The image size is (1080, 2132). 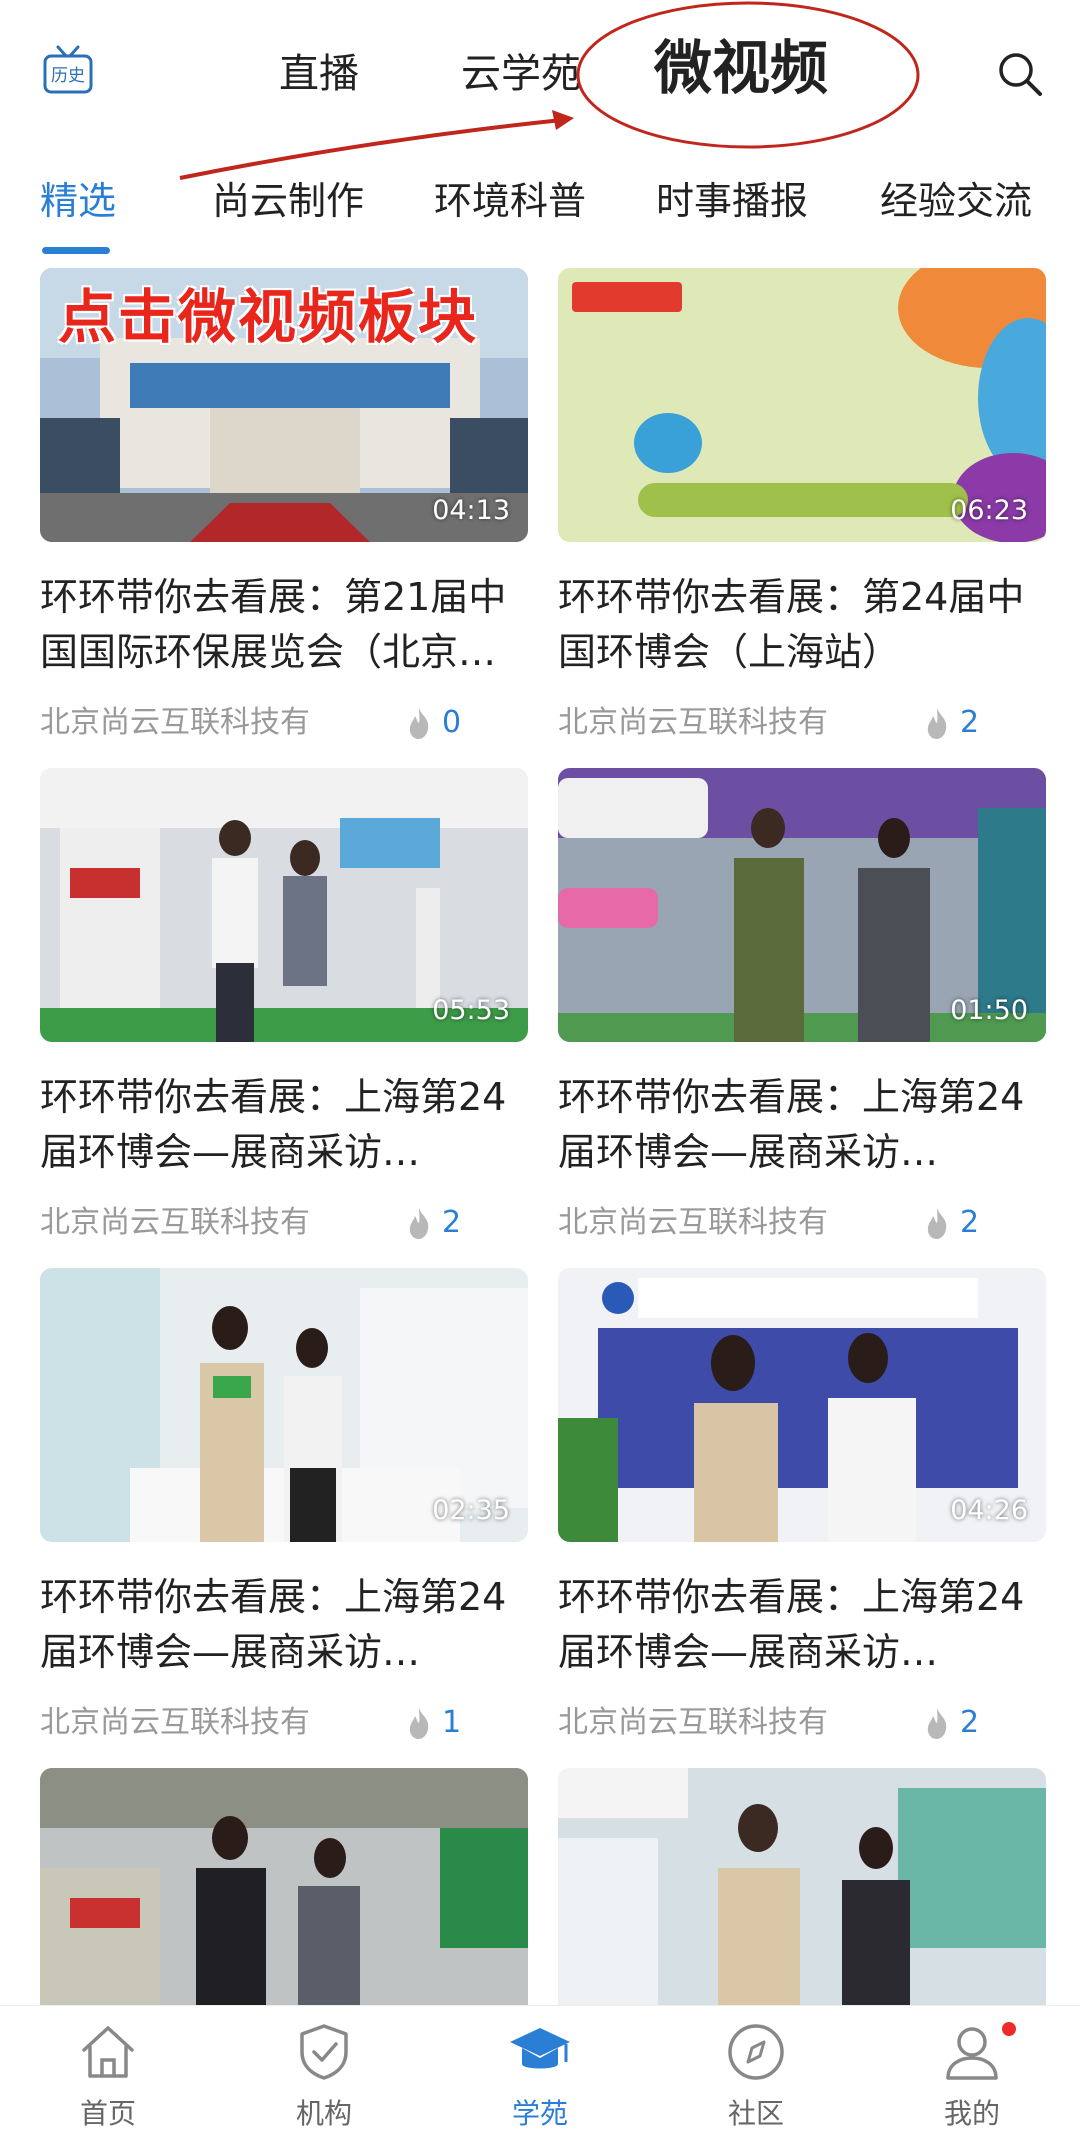 What do you see at coordinates (756, 2052) in the screenshot?
I see `compass-icon` at bounding box center [756, 2052].